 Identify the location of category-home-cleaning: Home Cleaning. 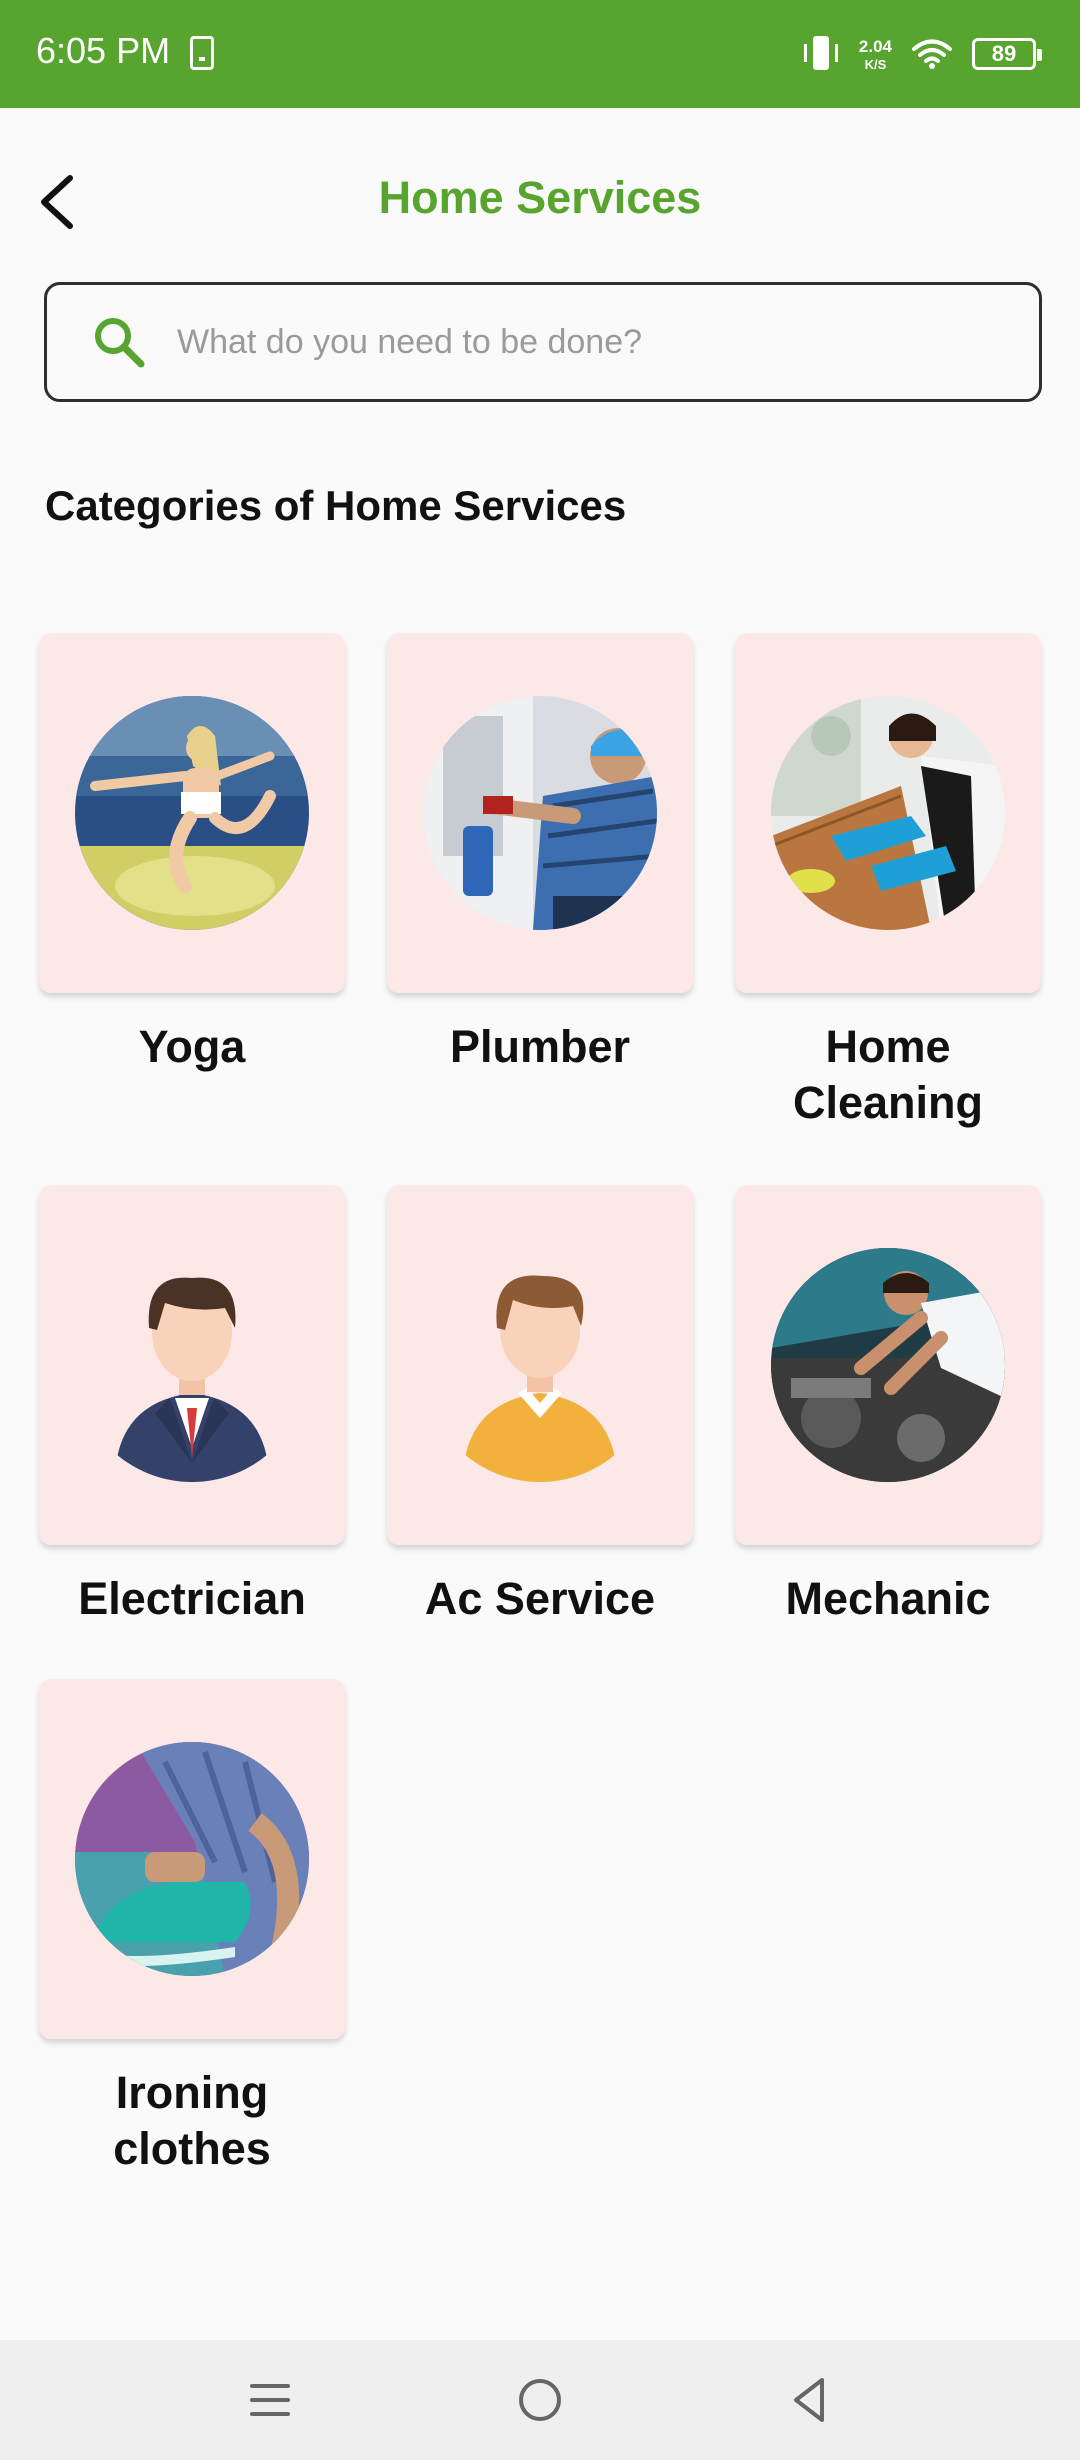
(888, 882).